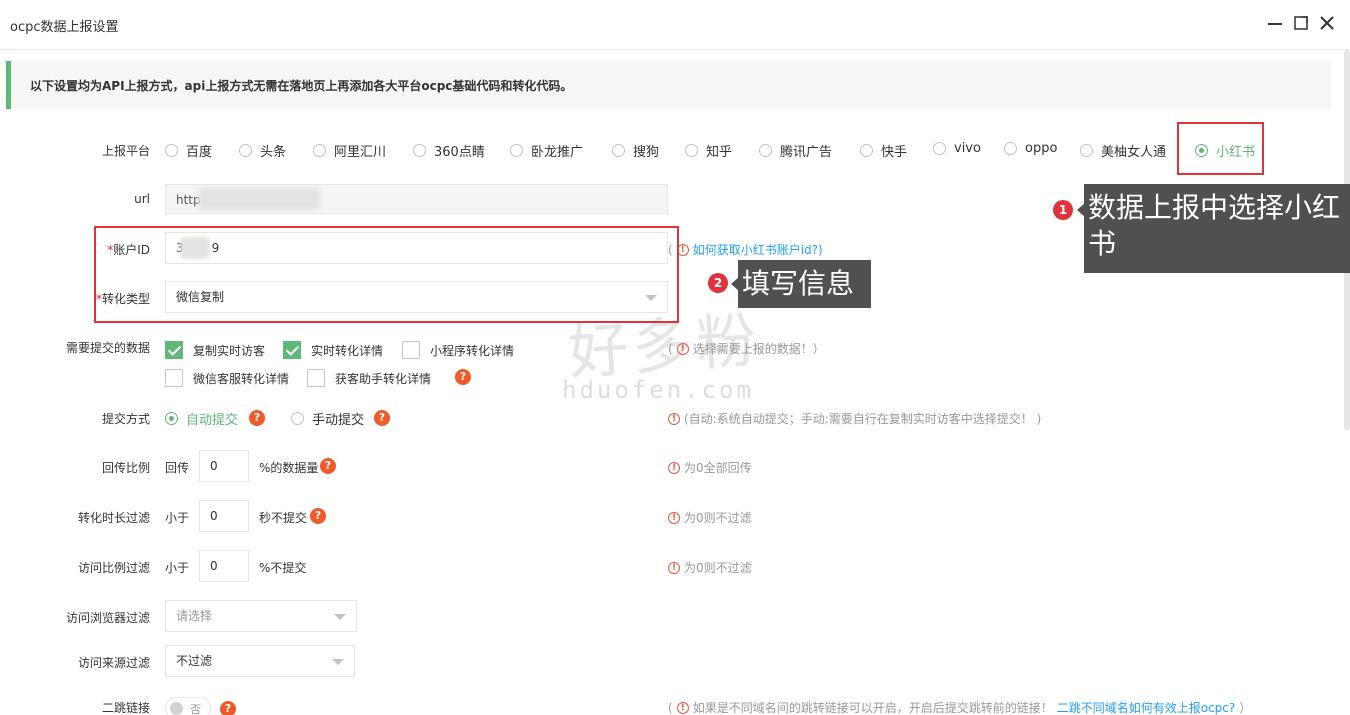 This screenshot has height=715, width=1350. Describe the element at coordinates (283, 518) in the screenshot. I see `duration-suffix: 秒不提交` at that location.